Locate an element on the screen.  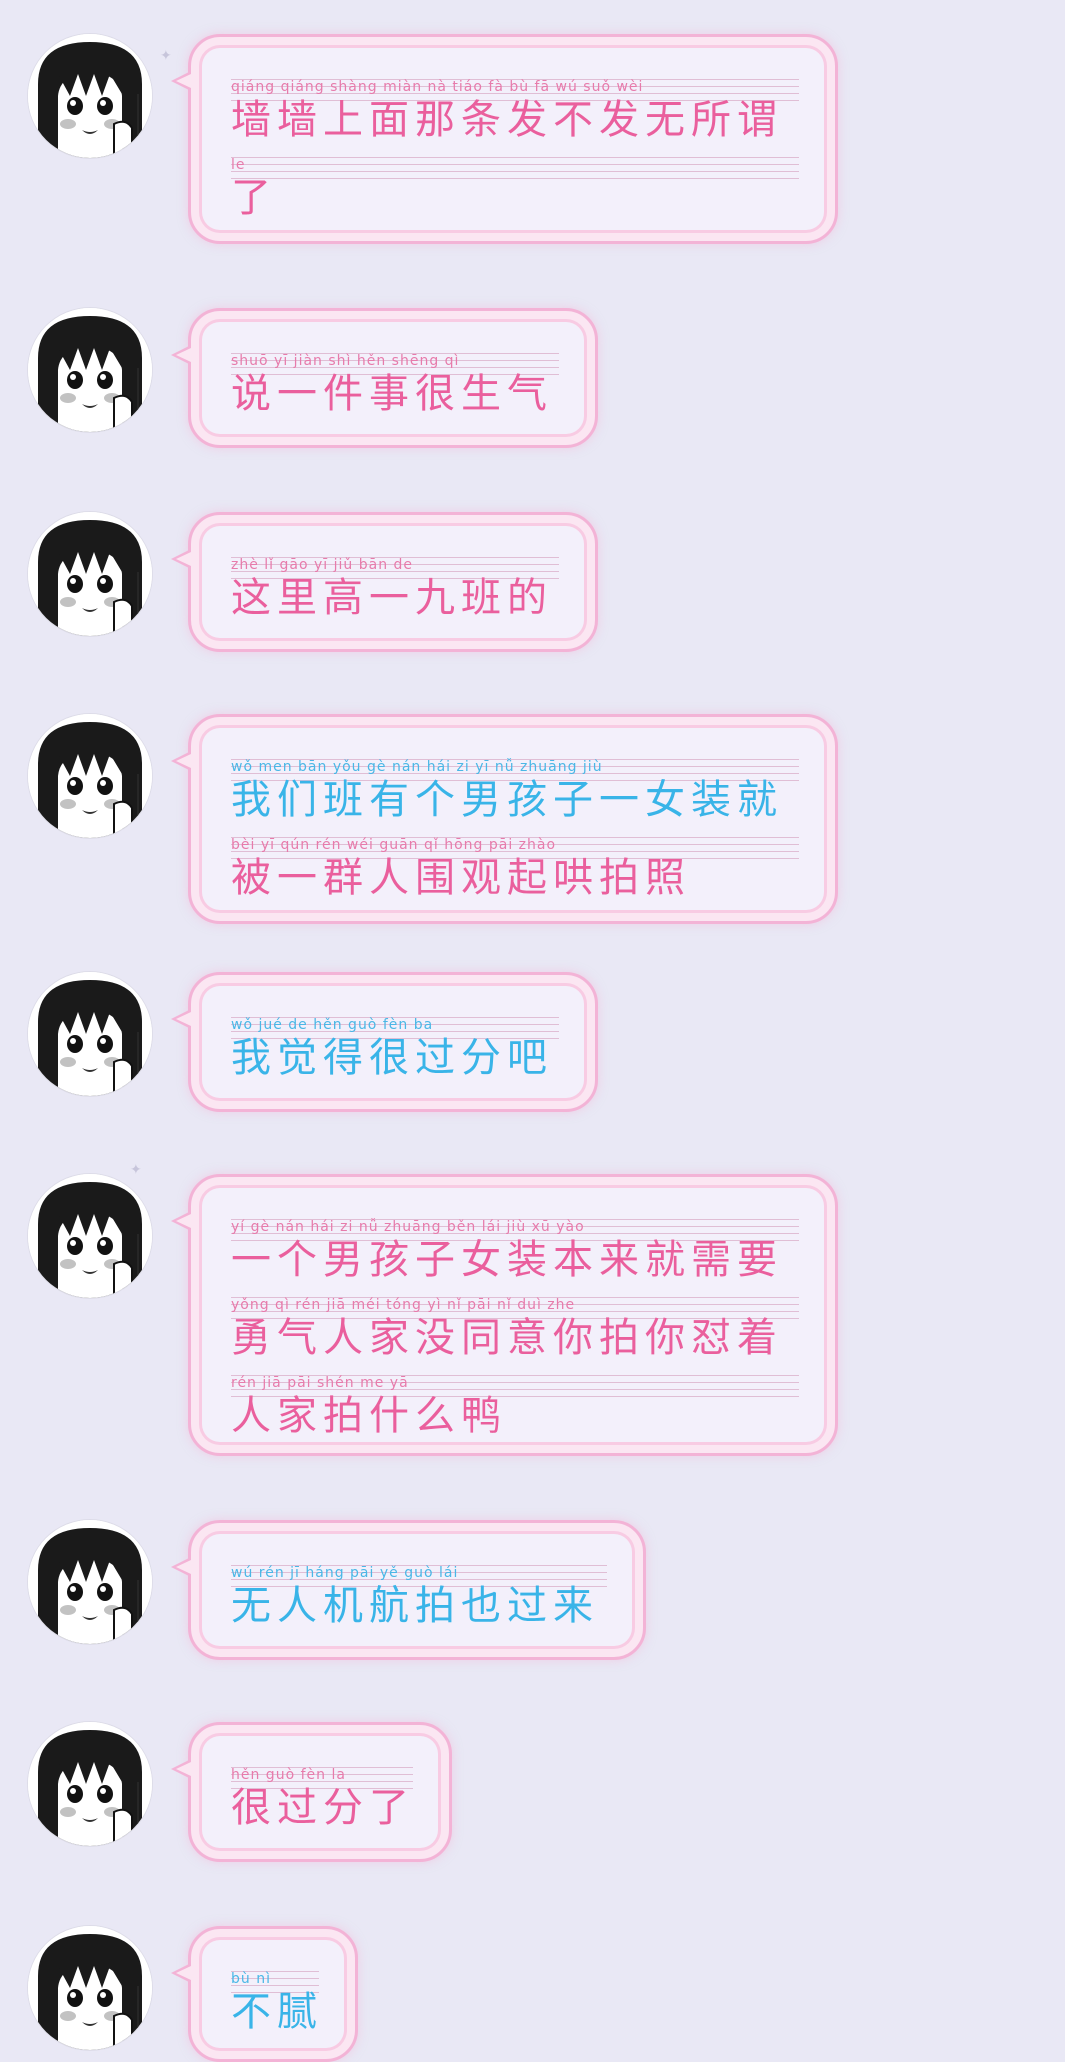
message-bubble: zhè lǐ gāo yī jiǔ bān de 这里高一九班的 is located at coordinates (384, 582).